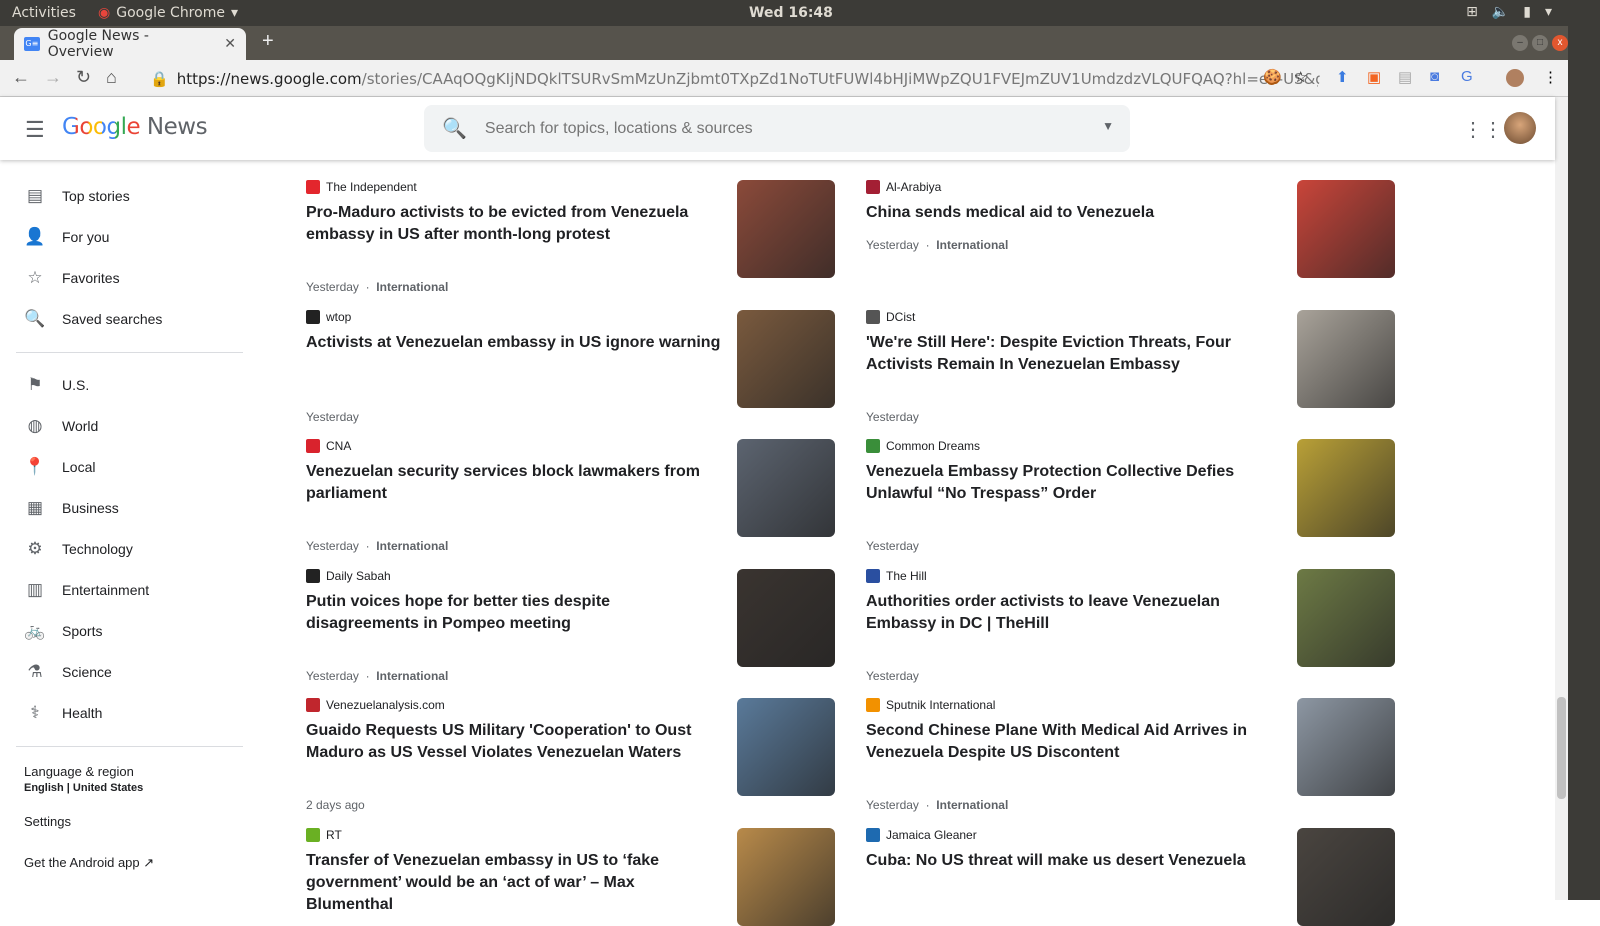  What do you see at coordinates (890, 316) in the screenshot?
I see `article-source: DCist` at bounding box center [890, 316].